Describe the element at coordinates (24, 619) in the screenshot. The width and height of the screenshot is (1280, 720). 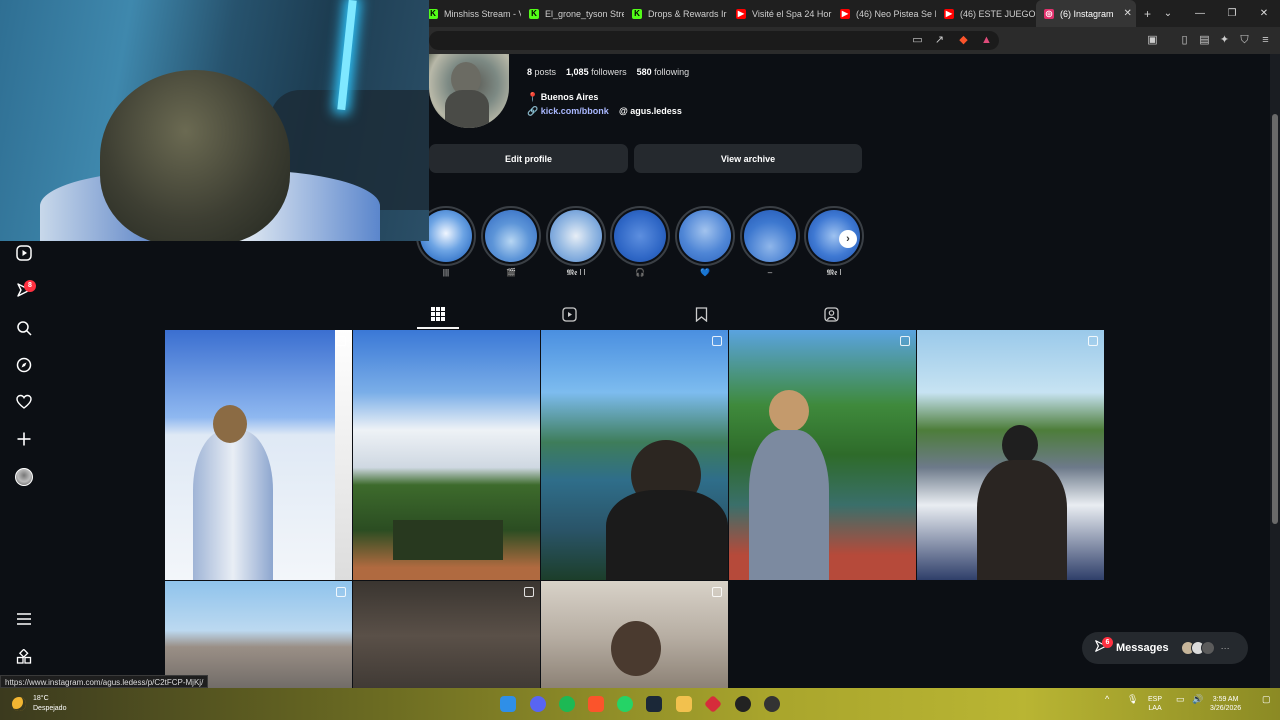
I see `menu-icon` at that location.